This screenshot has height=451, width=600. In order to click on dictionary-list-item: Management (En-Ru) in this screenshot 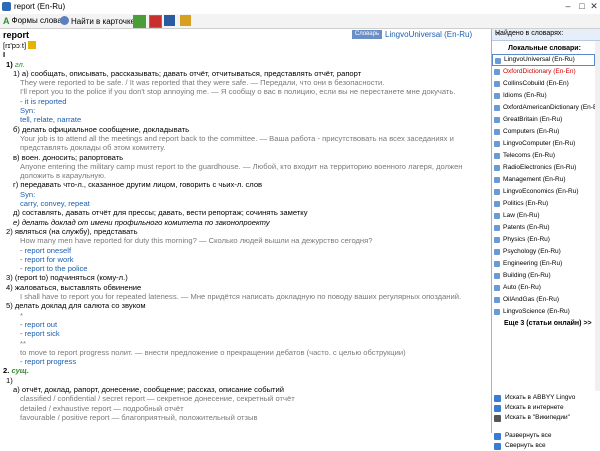, I will do `click(543, 180)`.